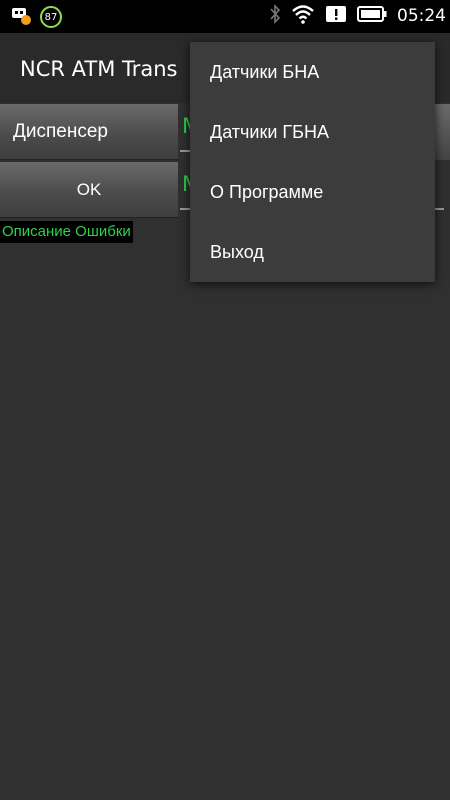  What do you see at coordinates (275, 16) in the screenshot?
I see `bluetooth-icon` at bounding box center [275, 16].